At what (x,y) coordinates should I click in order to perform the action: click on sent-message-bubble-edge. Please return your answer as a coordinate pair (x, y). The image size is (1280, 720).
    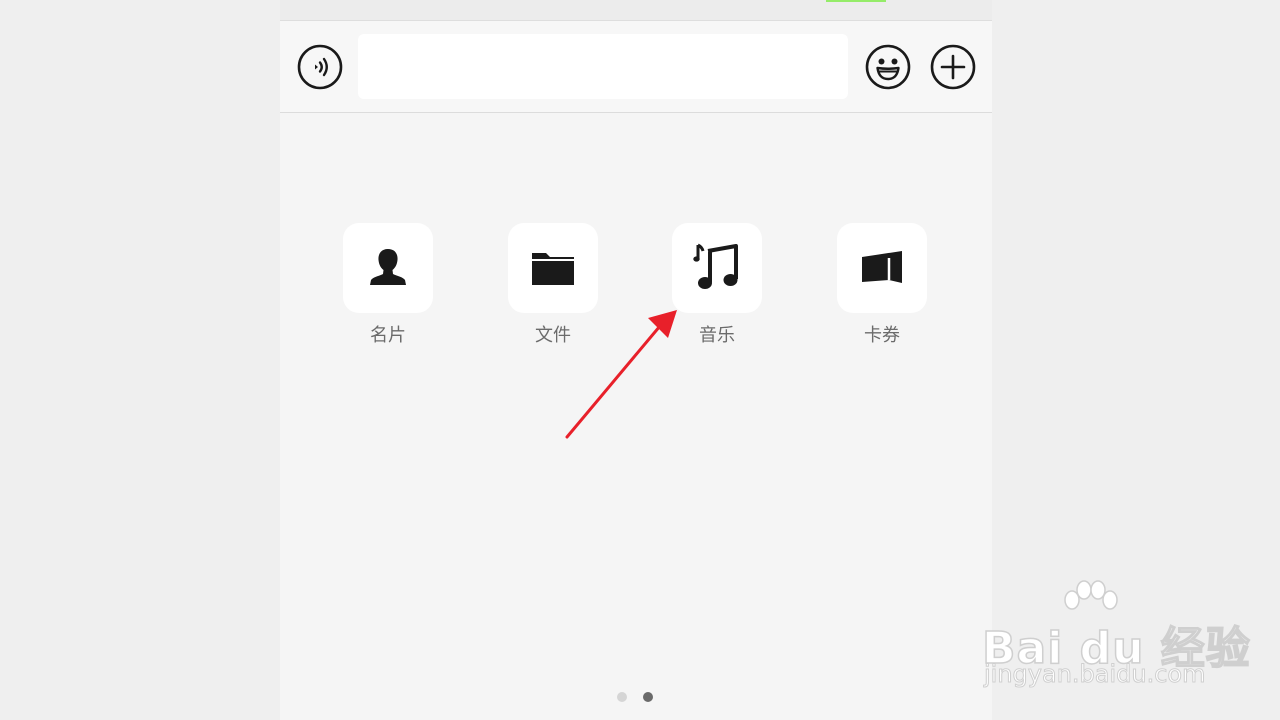
    Looking at the image, I should click on (856, 1).